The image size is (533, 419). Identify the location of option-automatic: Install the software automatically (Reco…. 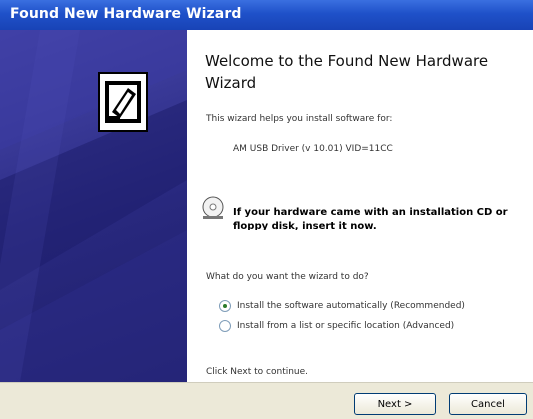
(342, 306).